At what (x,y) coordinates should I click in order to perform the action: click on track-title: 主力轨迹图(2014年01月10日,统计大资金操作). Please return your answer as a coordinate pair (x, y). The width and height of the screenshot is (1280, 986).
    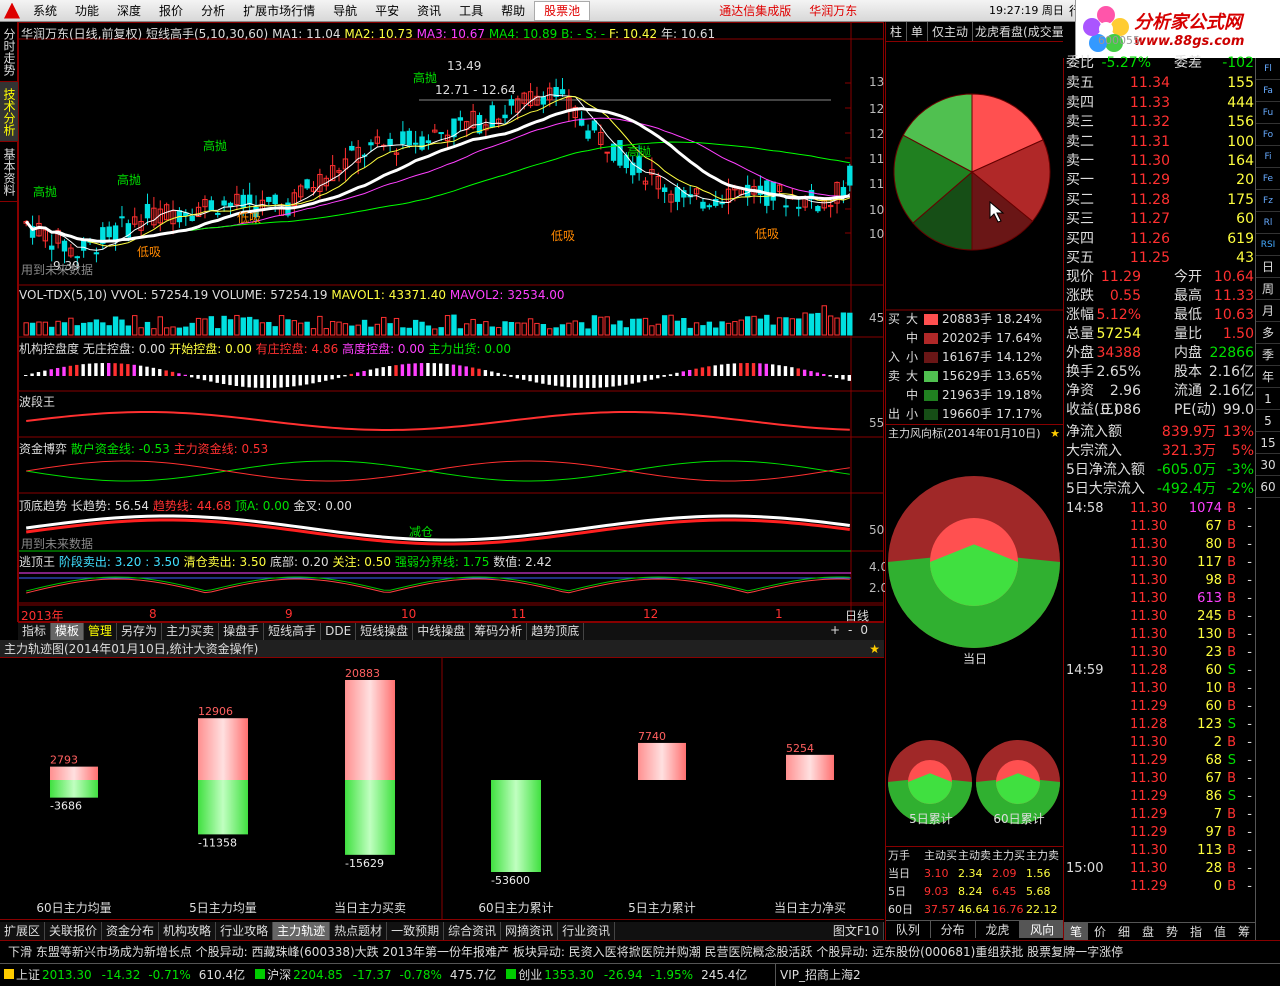
    Looking at the image, I should click on (131, 649).